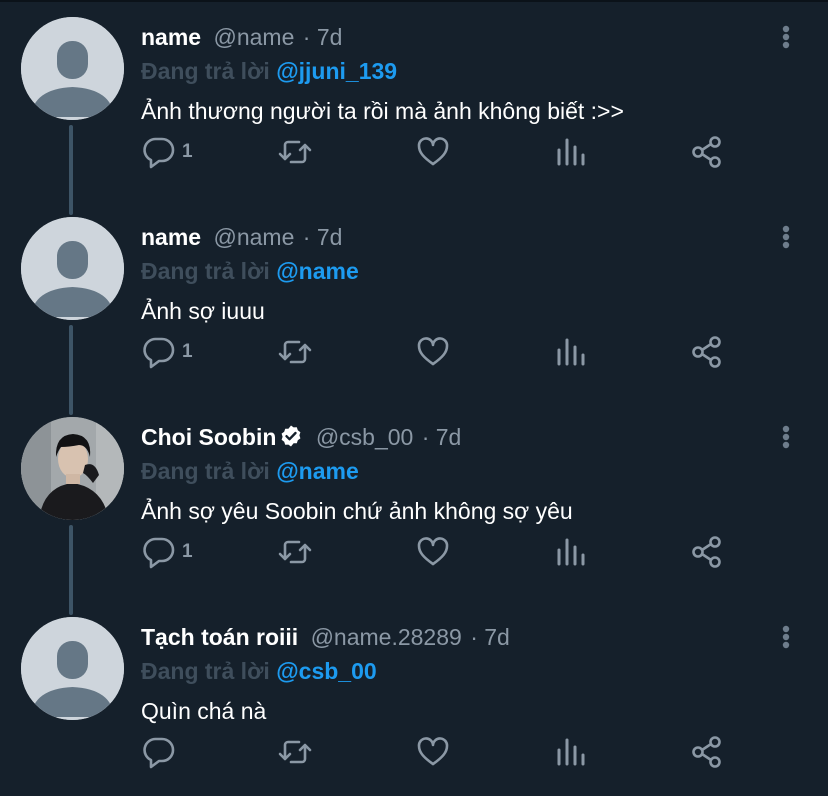 This screenshot has height=796, width=828. Describe the element at coordinates (357, 511) in the screenshot. I see `tweet-text: Ảnh sợ yêu Soobin chứ ảnh không sợ yêu` at that location.